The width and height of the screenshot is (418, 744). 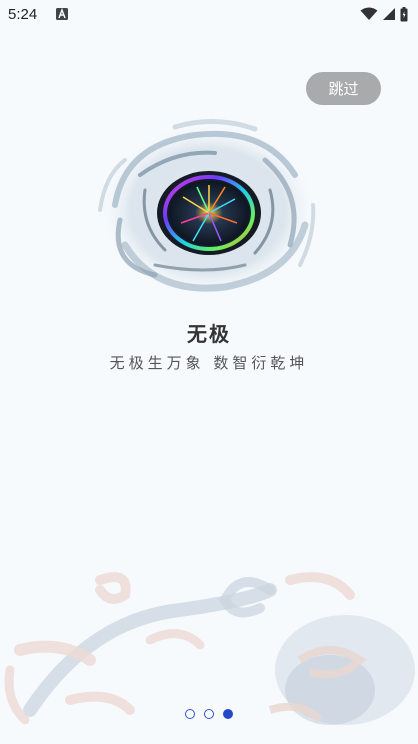 What do you see at coordinates (404, 13) in the screenshot?
I see `battery-icon` at bounding box center [404, 13].